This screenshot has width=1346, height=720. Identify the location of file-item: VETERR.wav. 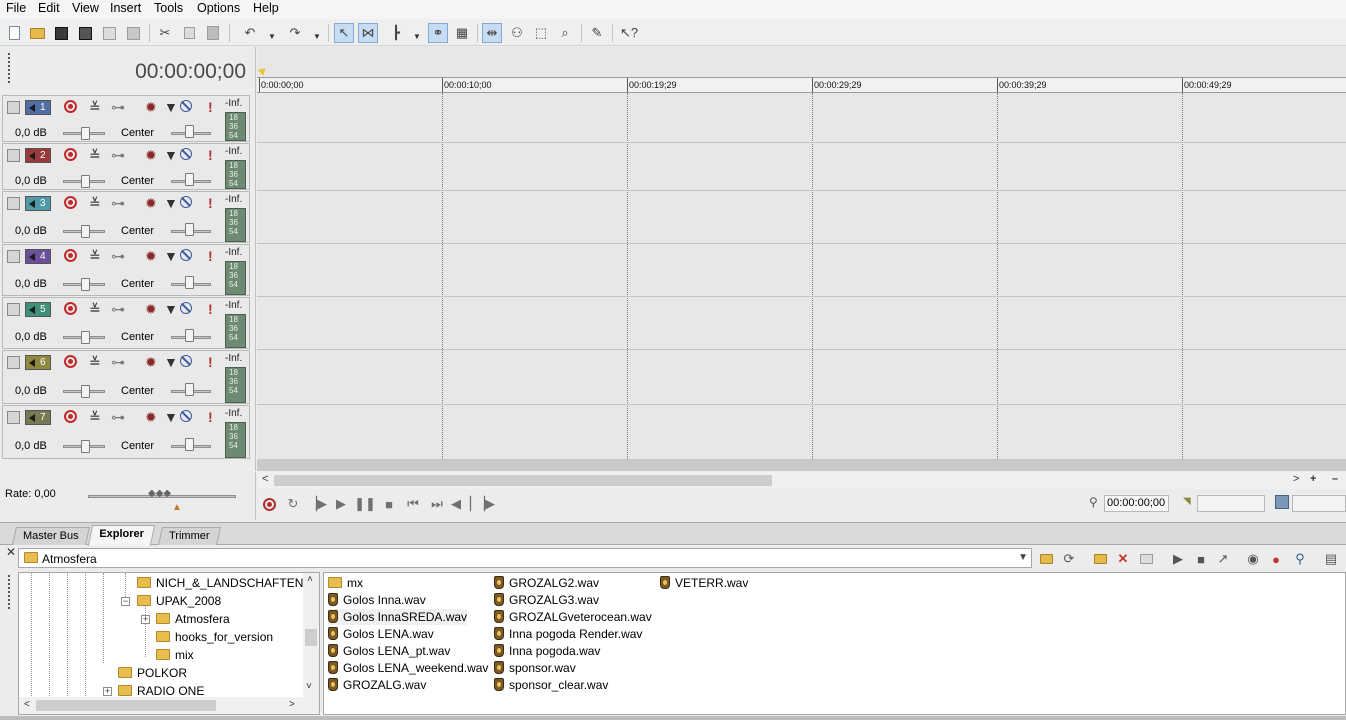
(704, 583).